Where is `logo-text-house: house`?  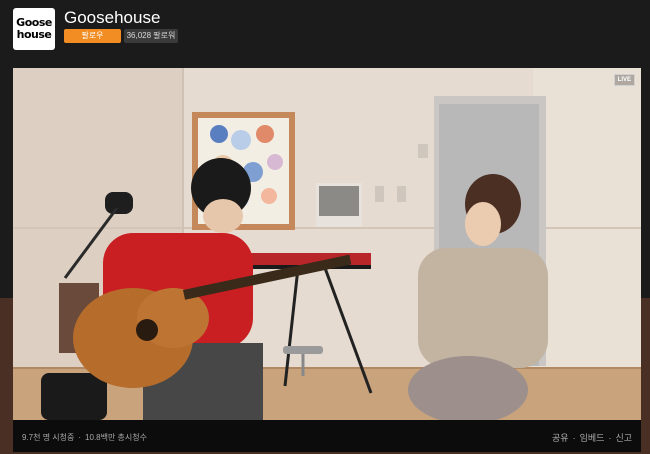 logo-text-house: house is located at coordinates (34, 34).